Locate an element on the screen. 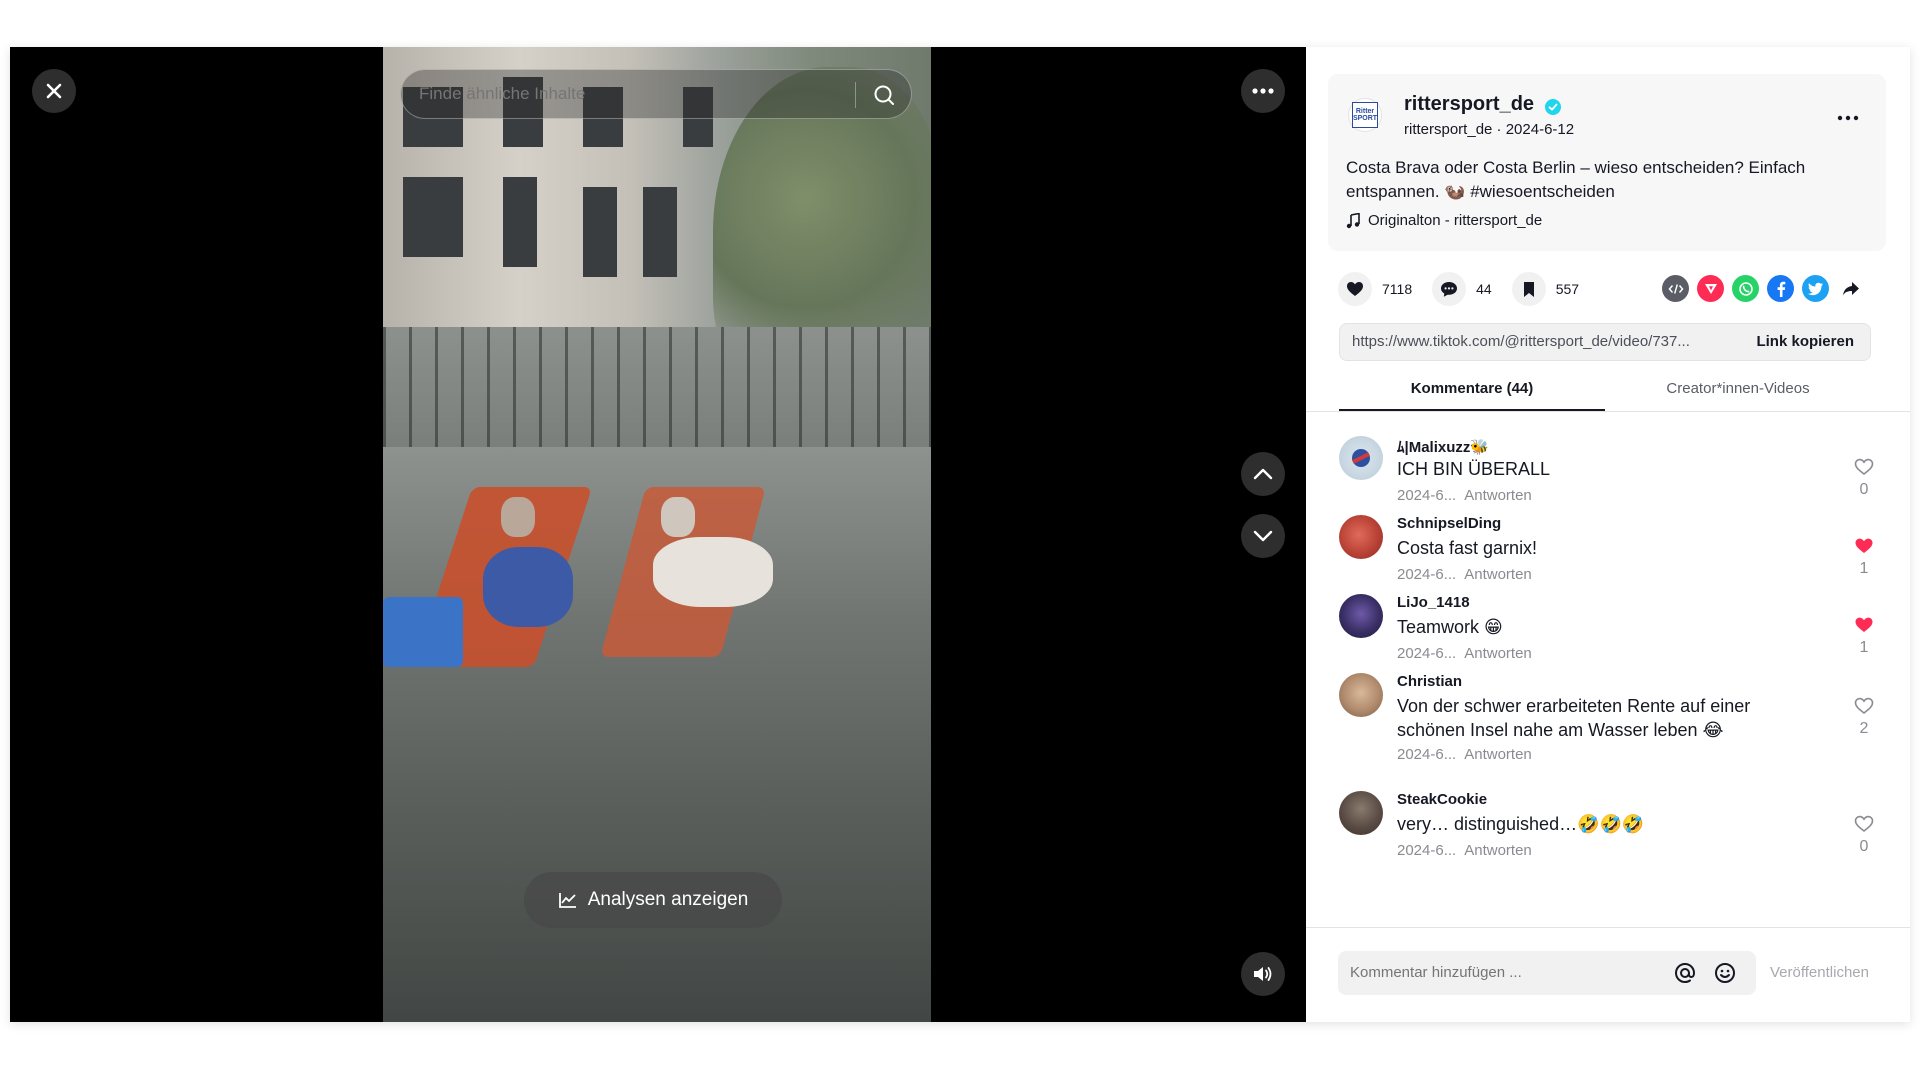 The image size is (1920, 1080). video-scene-railing is located at coordinates (657, 387).